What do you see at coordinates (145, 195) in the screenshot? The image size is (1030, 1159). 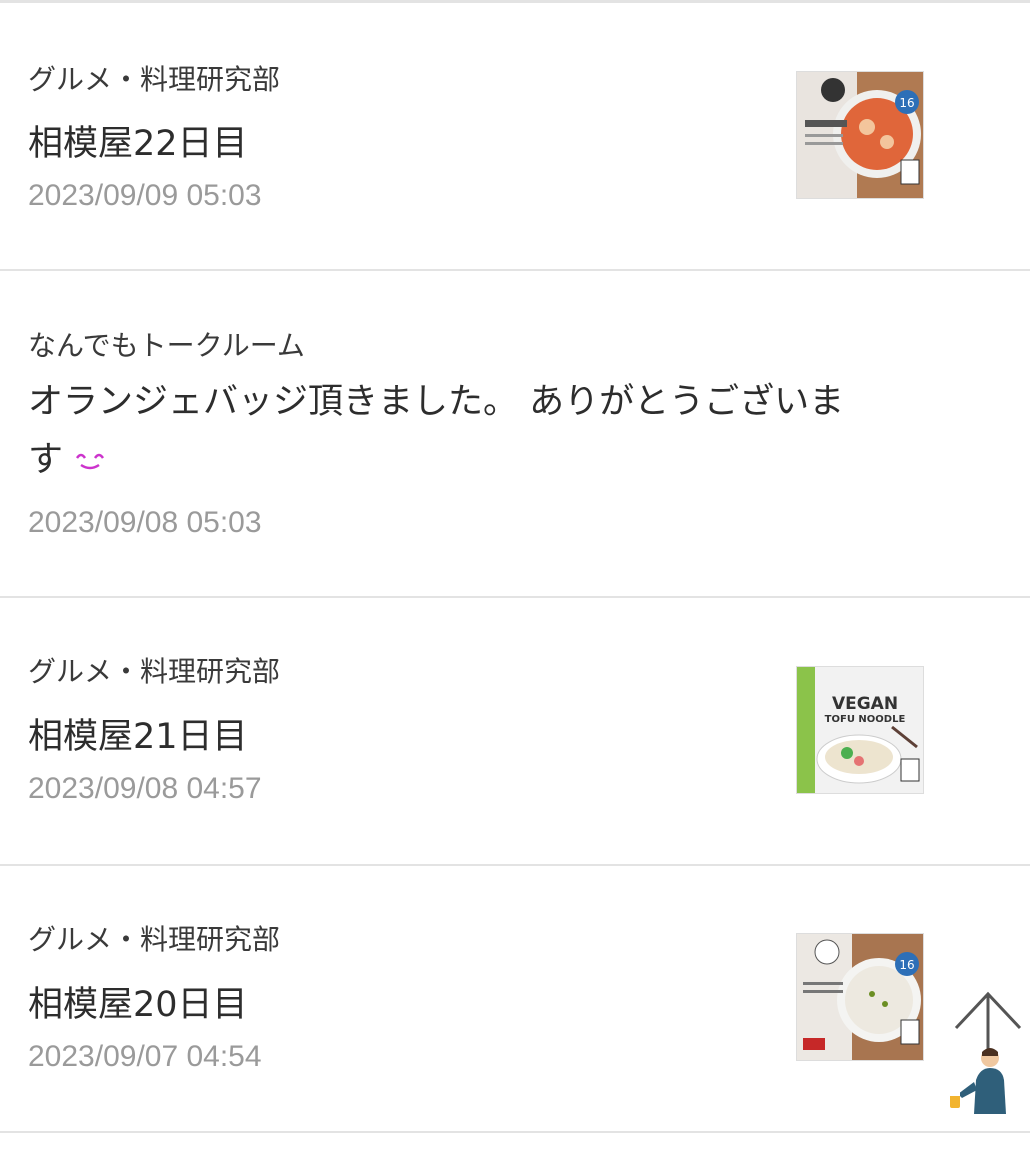 I see `post-date: 2023/09/09 05:03` at bounding box center [145, 195].